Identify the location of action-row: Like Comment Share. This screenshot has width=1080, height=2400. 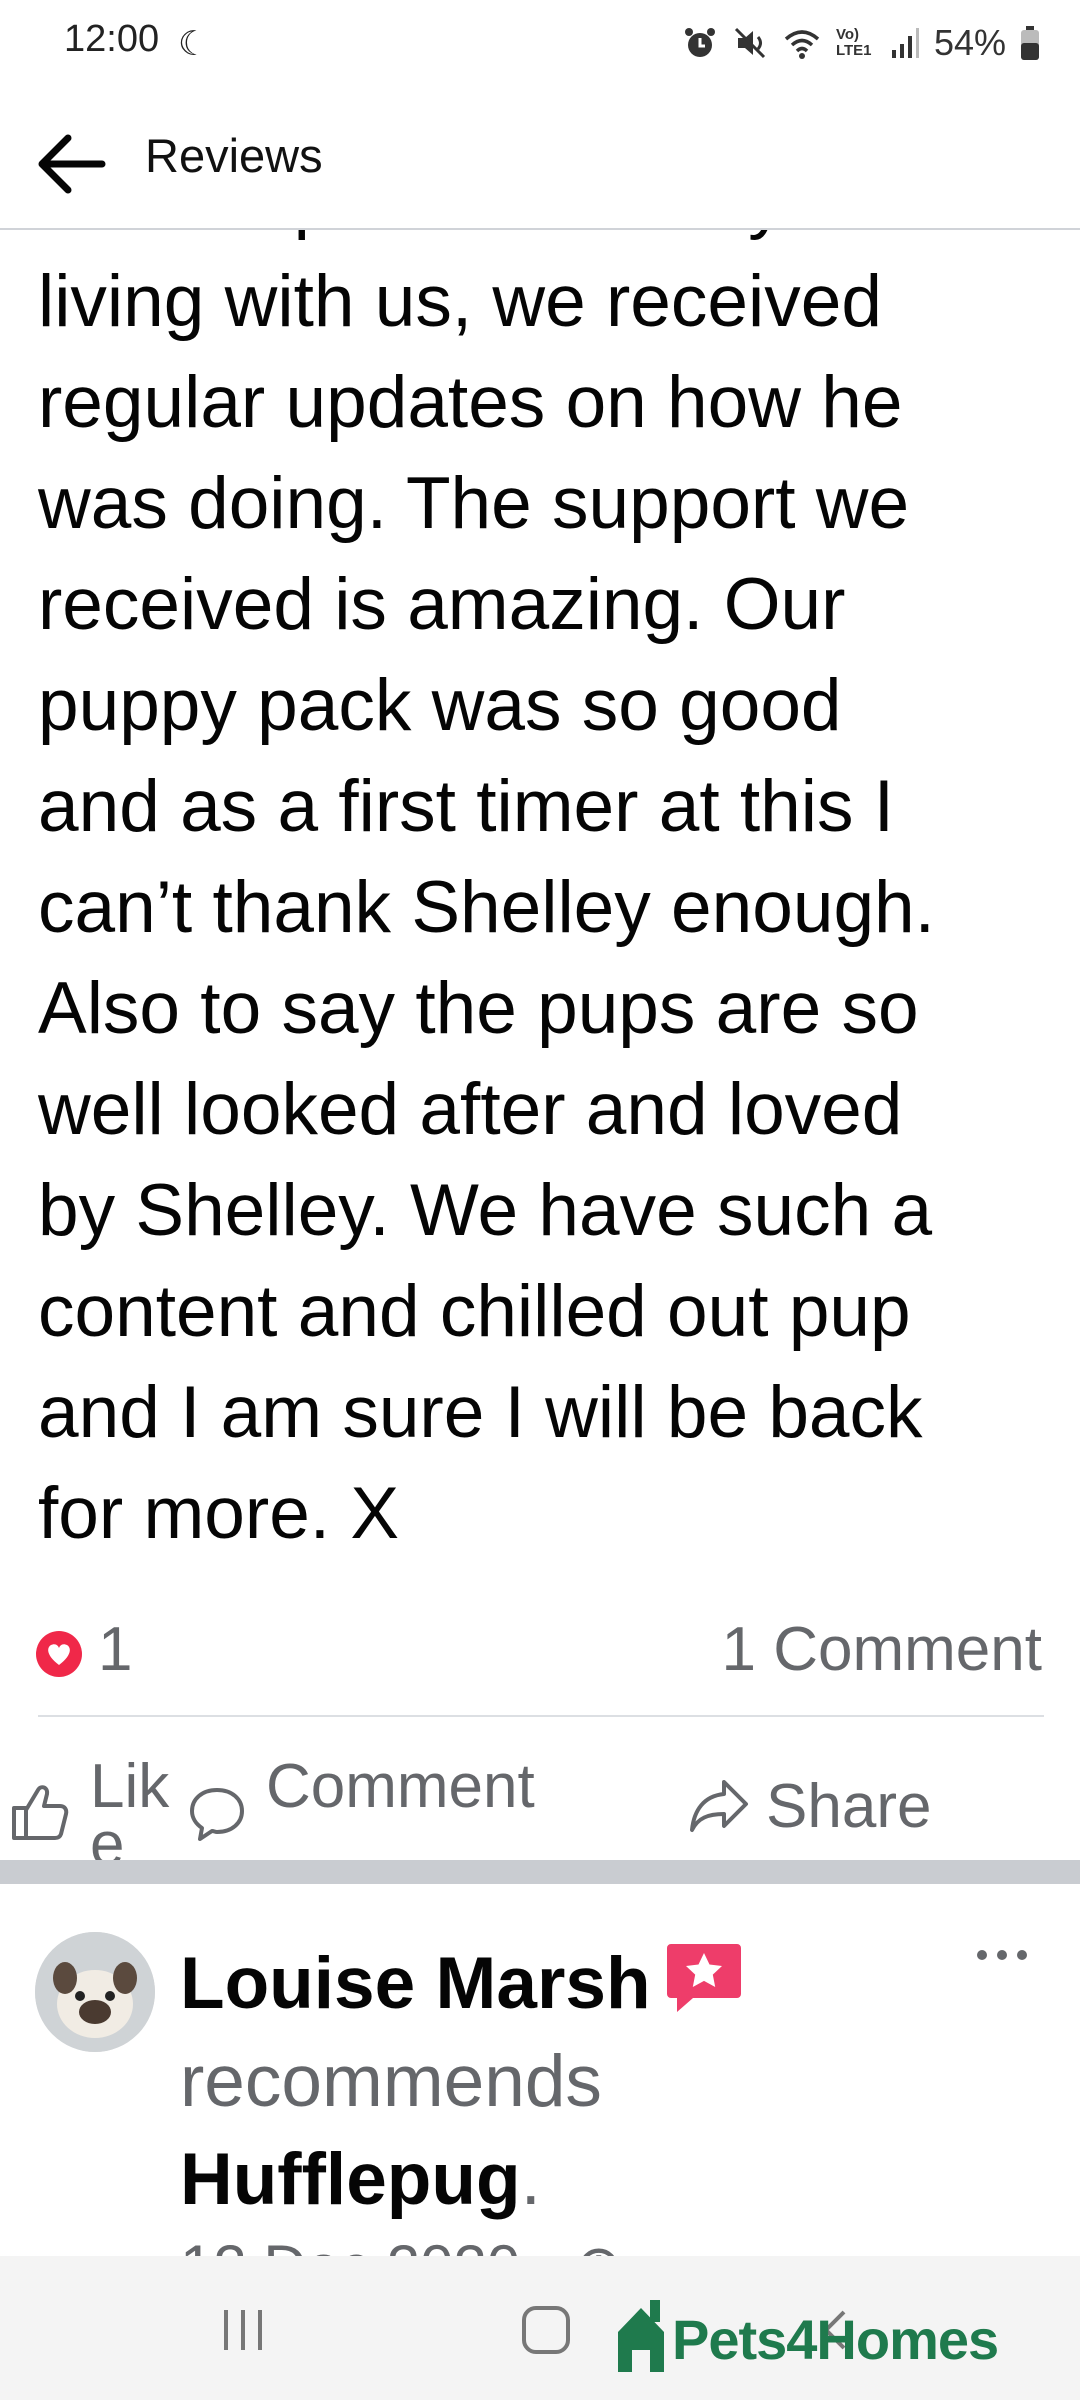
(540, 1790).